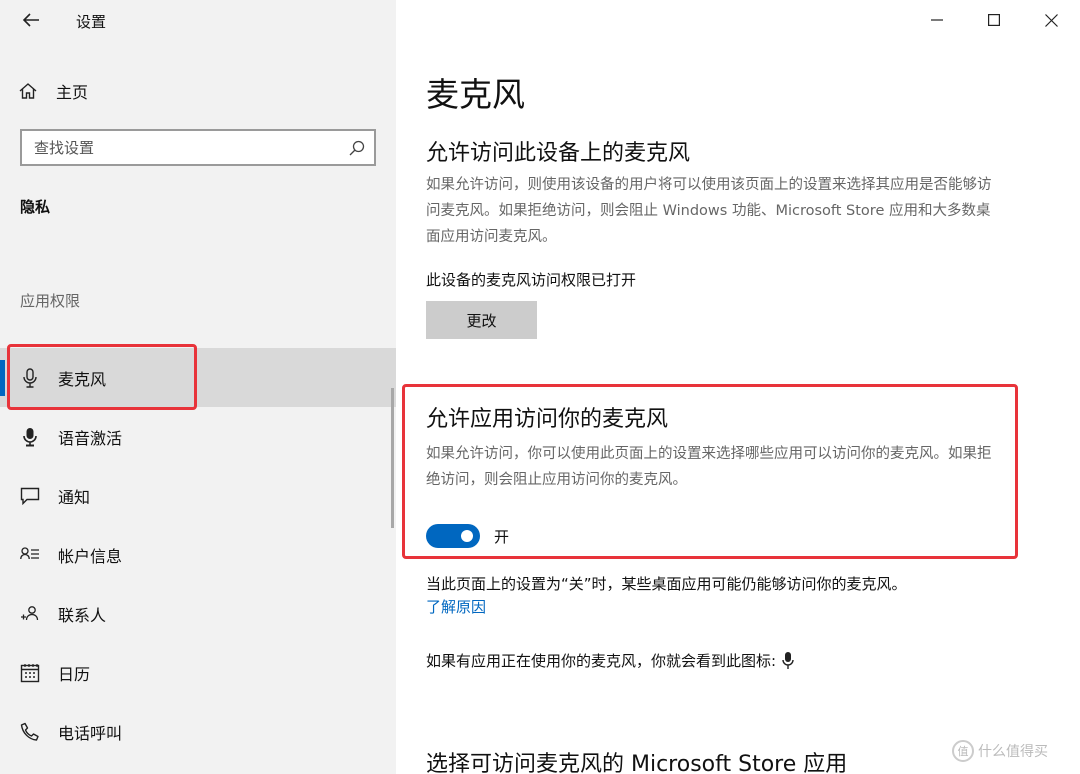 The height and width of the screenshot is (774, 1080). I want to click on minimize-icon, so click(937, 20).